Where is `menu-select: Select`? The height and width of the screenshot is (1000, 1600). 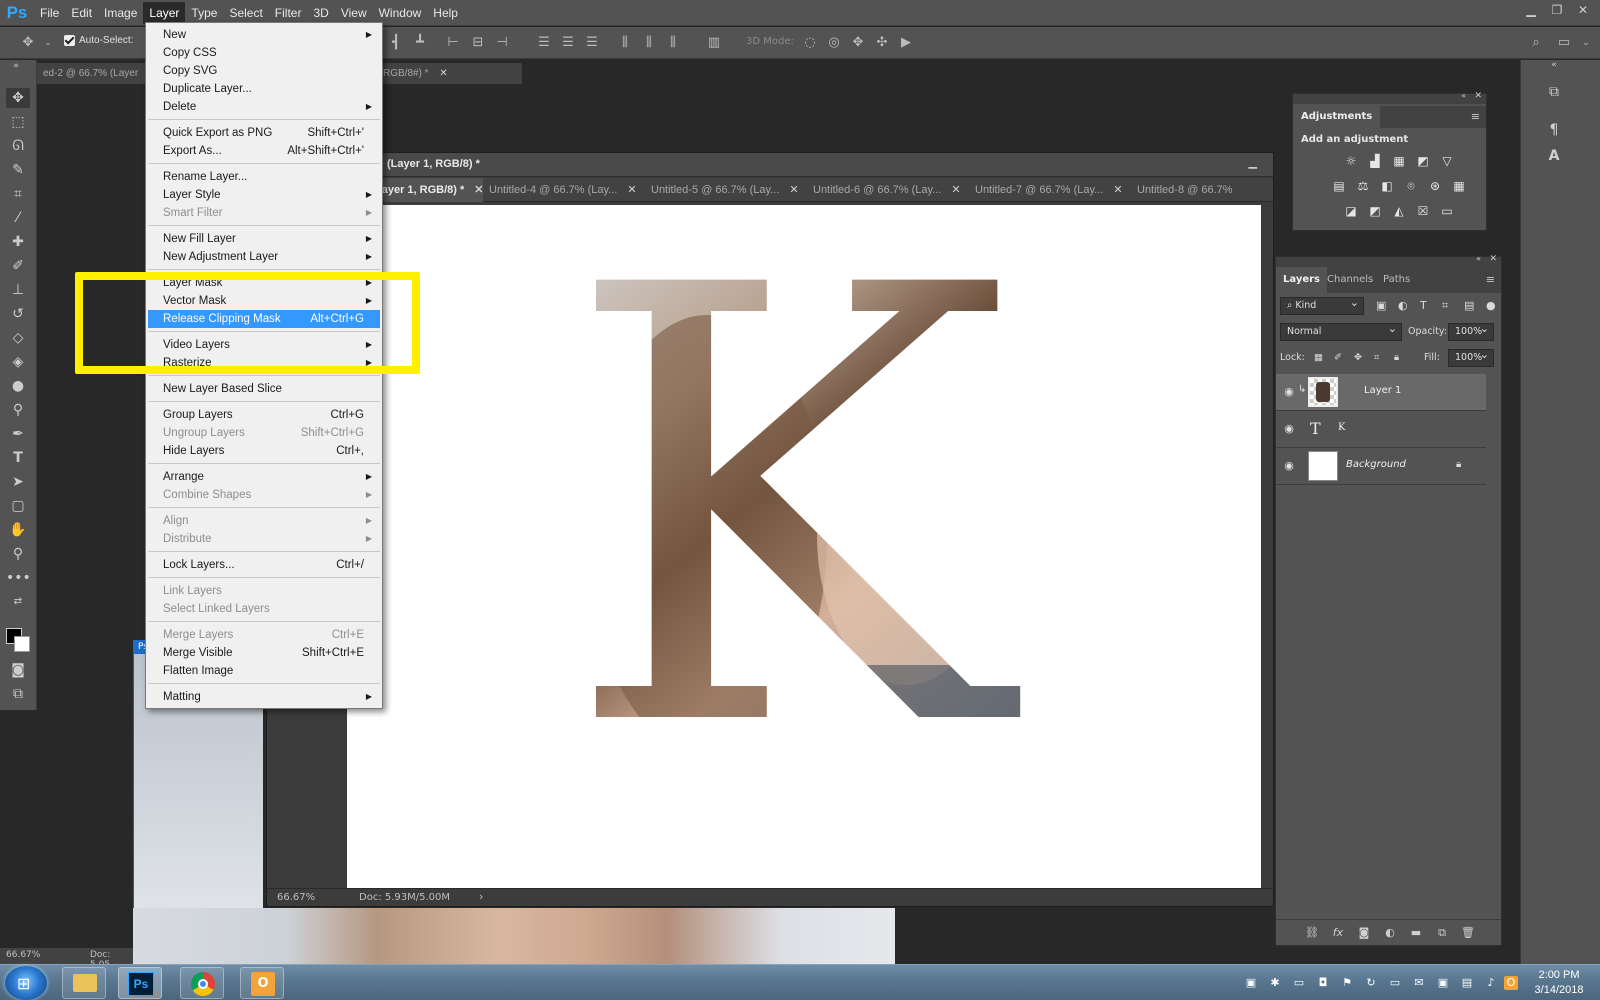 menu-select: Select is located at coordinates (245, 13).